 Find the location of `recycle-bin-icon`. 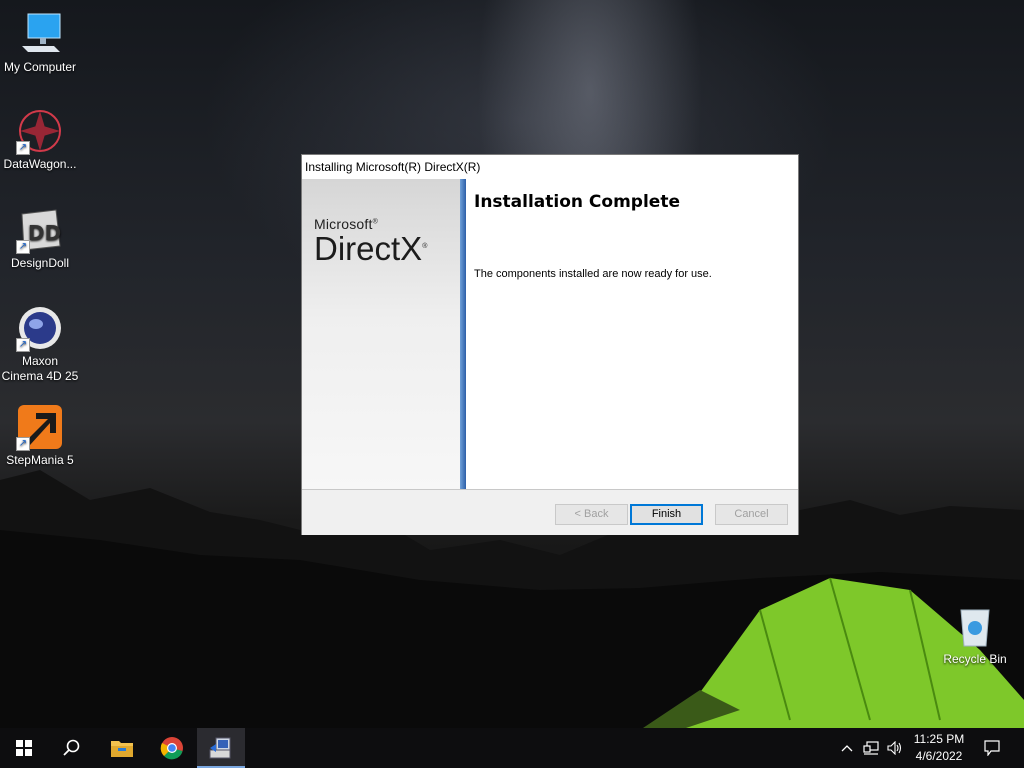

recycle-bin-icon is located at coordinates (975, 628).